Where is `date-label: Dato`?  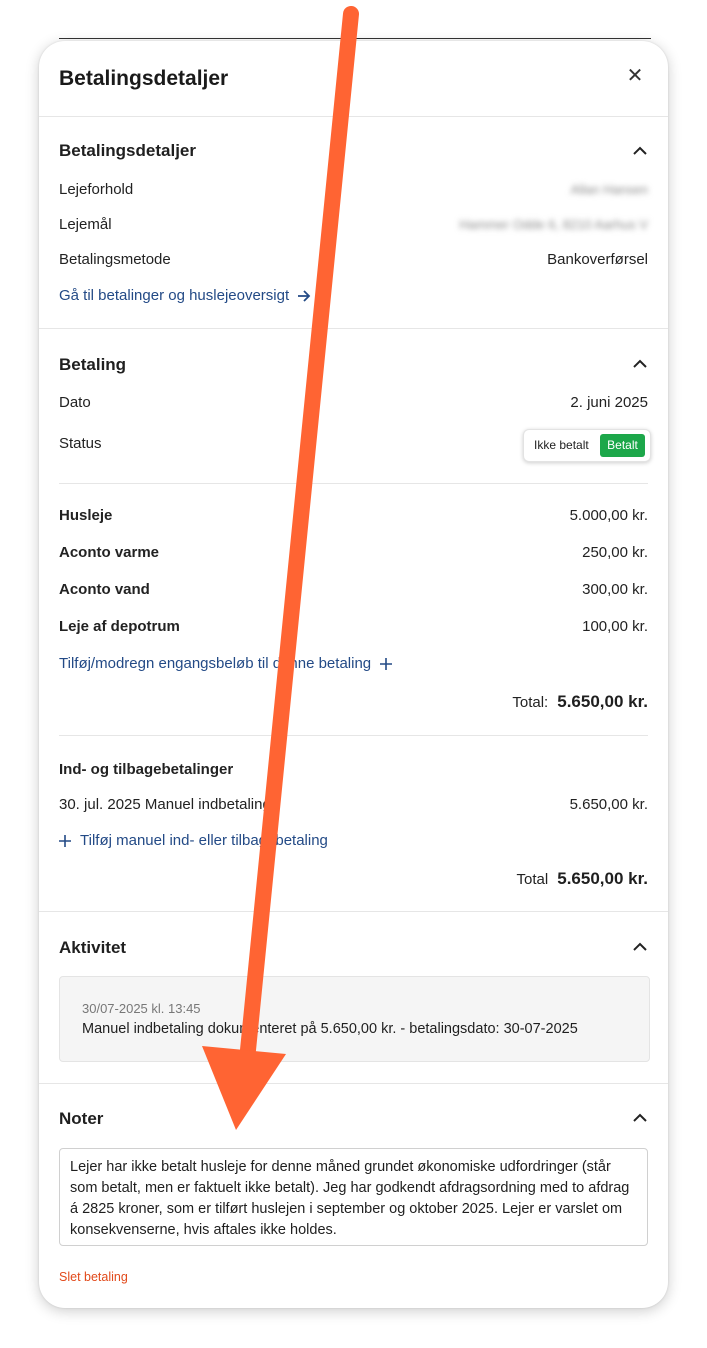
date-label: Dato is located at coordinates (75, 402).